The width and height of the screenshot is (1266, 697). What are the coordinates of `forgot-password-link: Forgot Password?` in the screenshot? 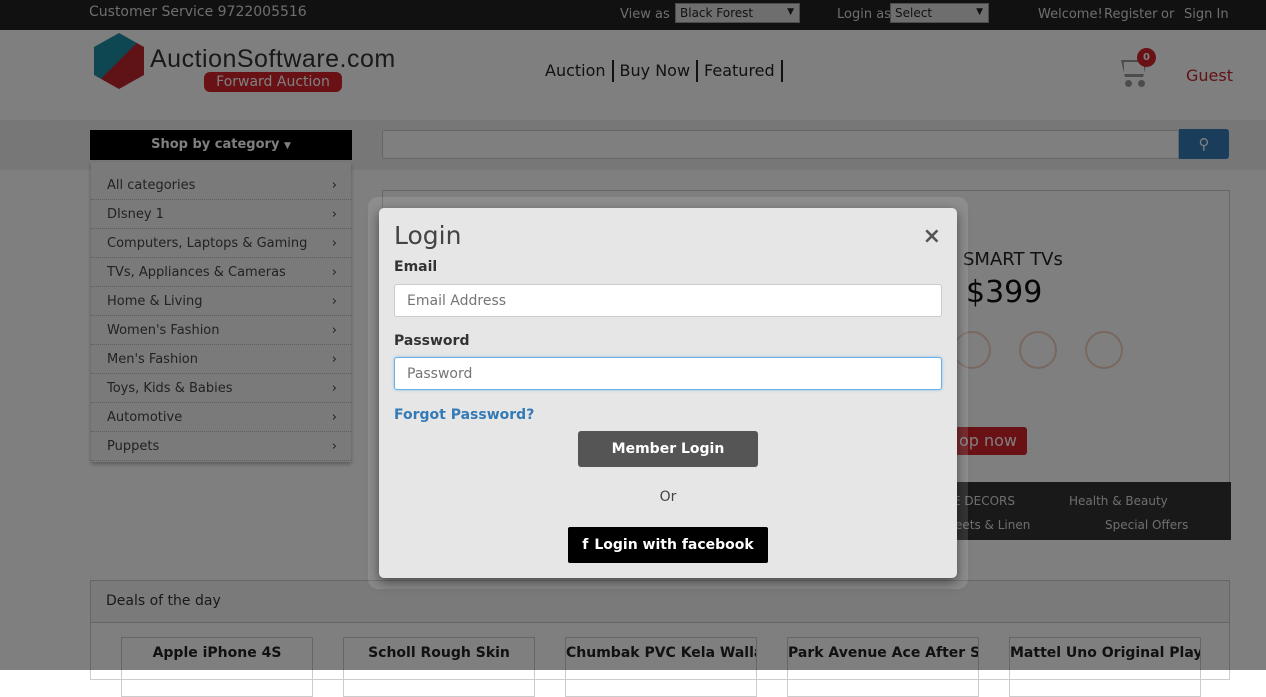 It's located at (464, 415).